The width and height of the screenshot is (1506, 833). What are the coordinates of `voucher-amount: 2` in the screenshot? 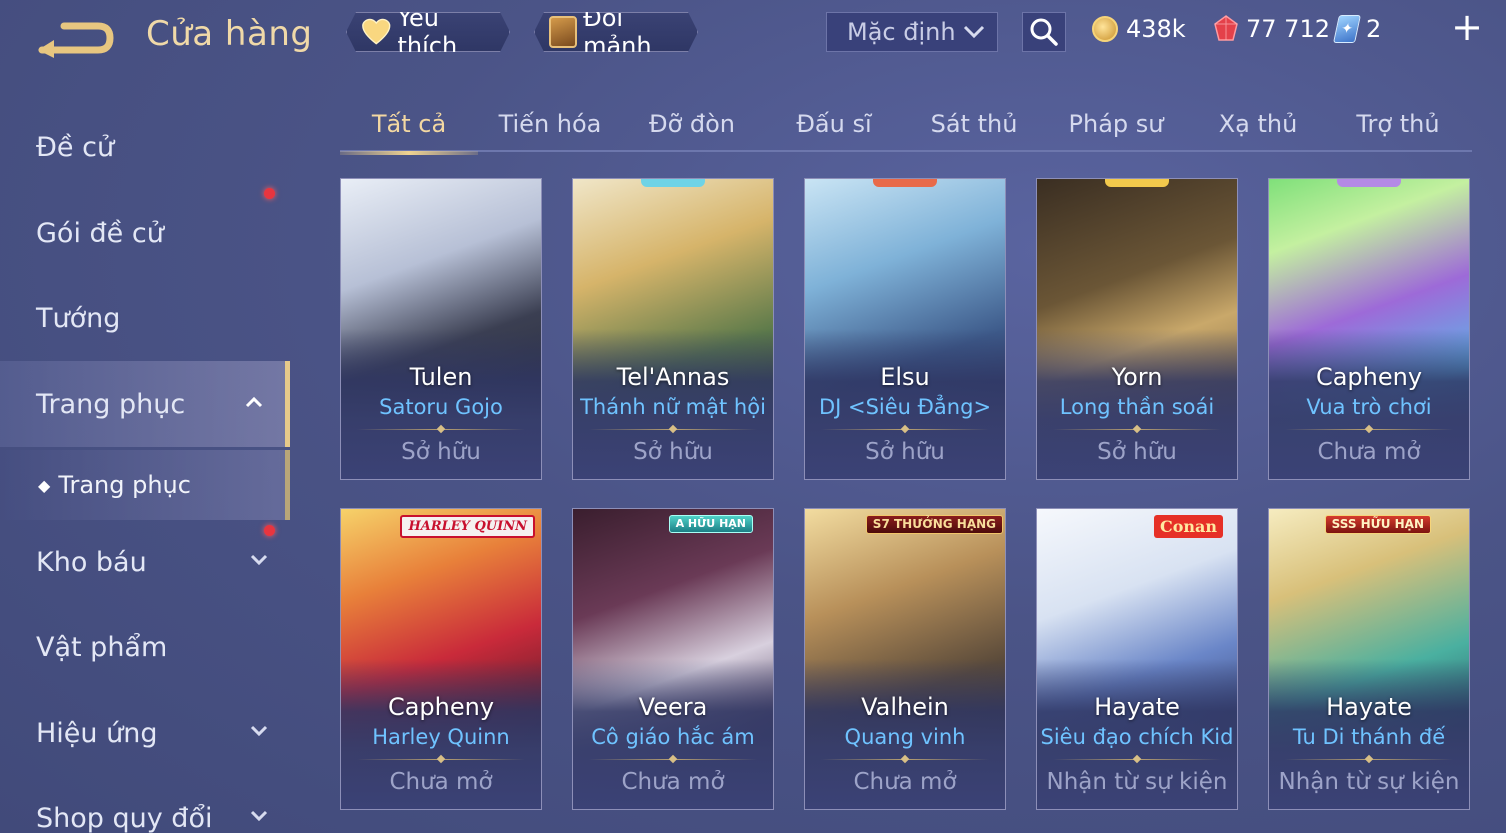 It's located at (1374, 29).